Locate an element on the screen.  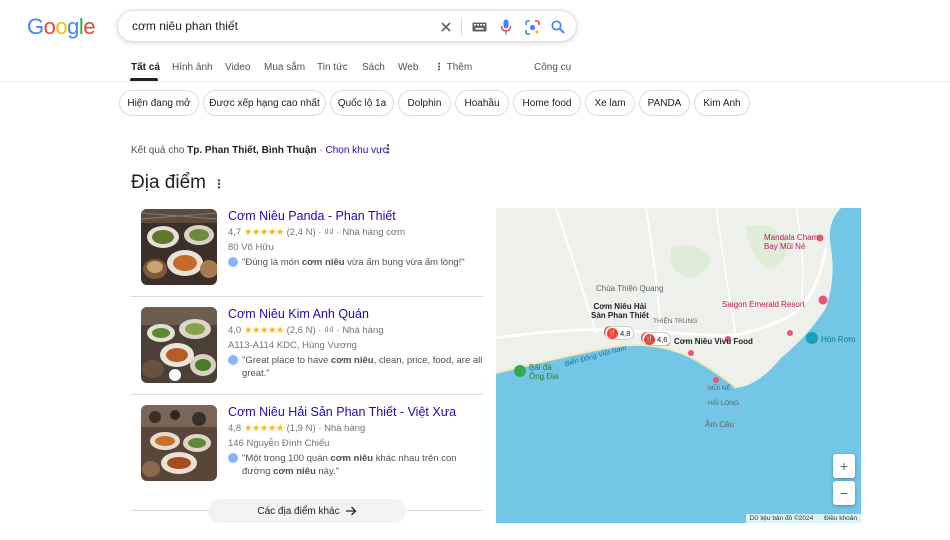
map-label-hon-rom: Hòn Rơm is located at coordinates (838, 339).